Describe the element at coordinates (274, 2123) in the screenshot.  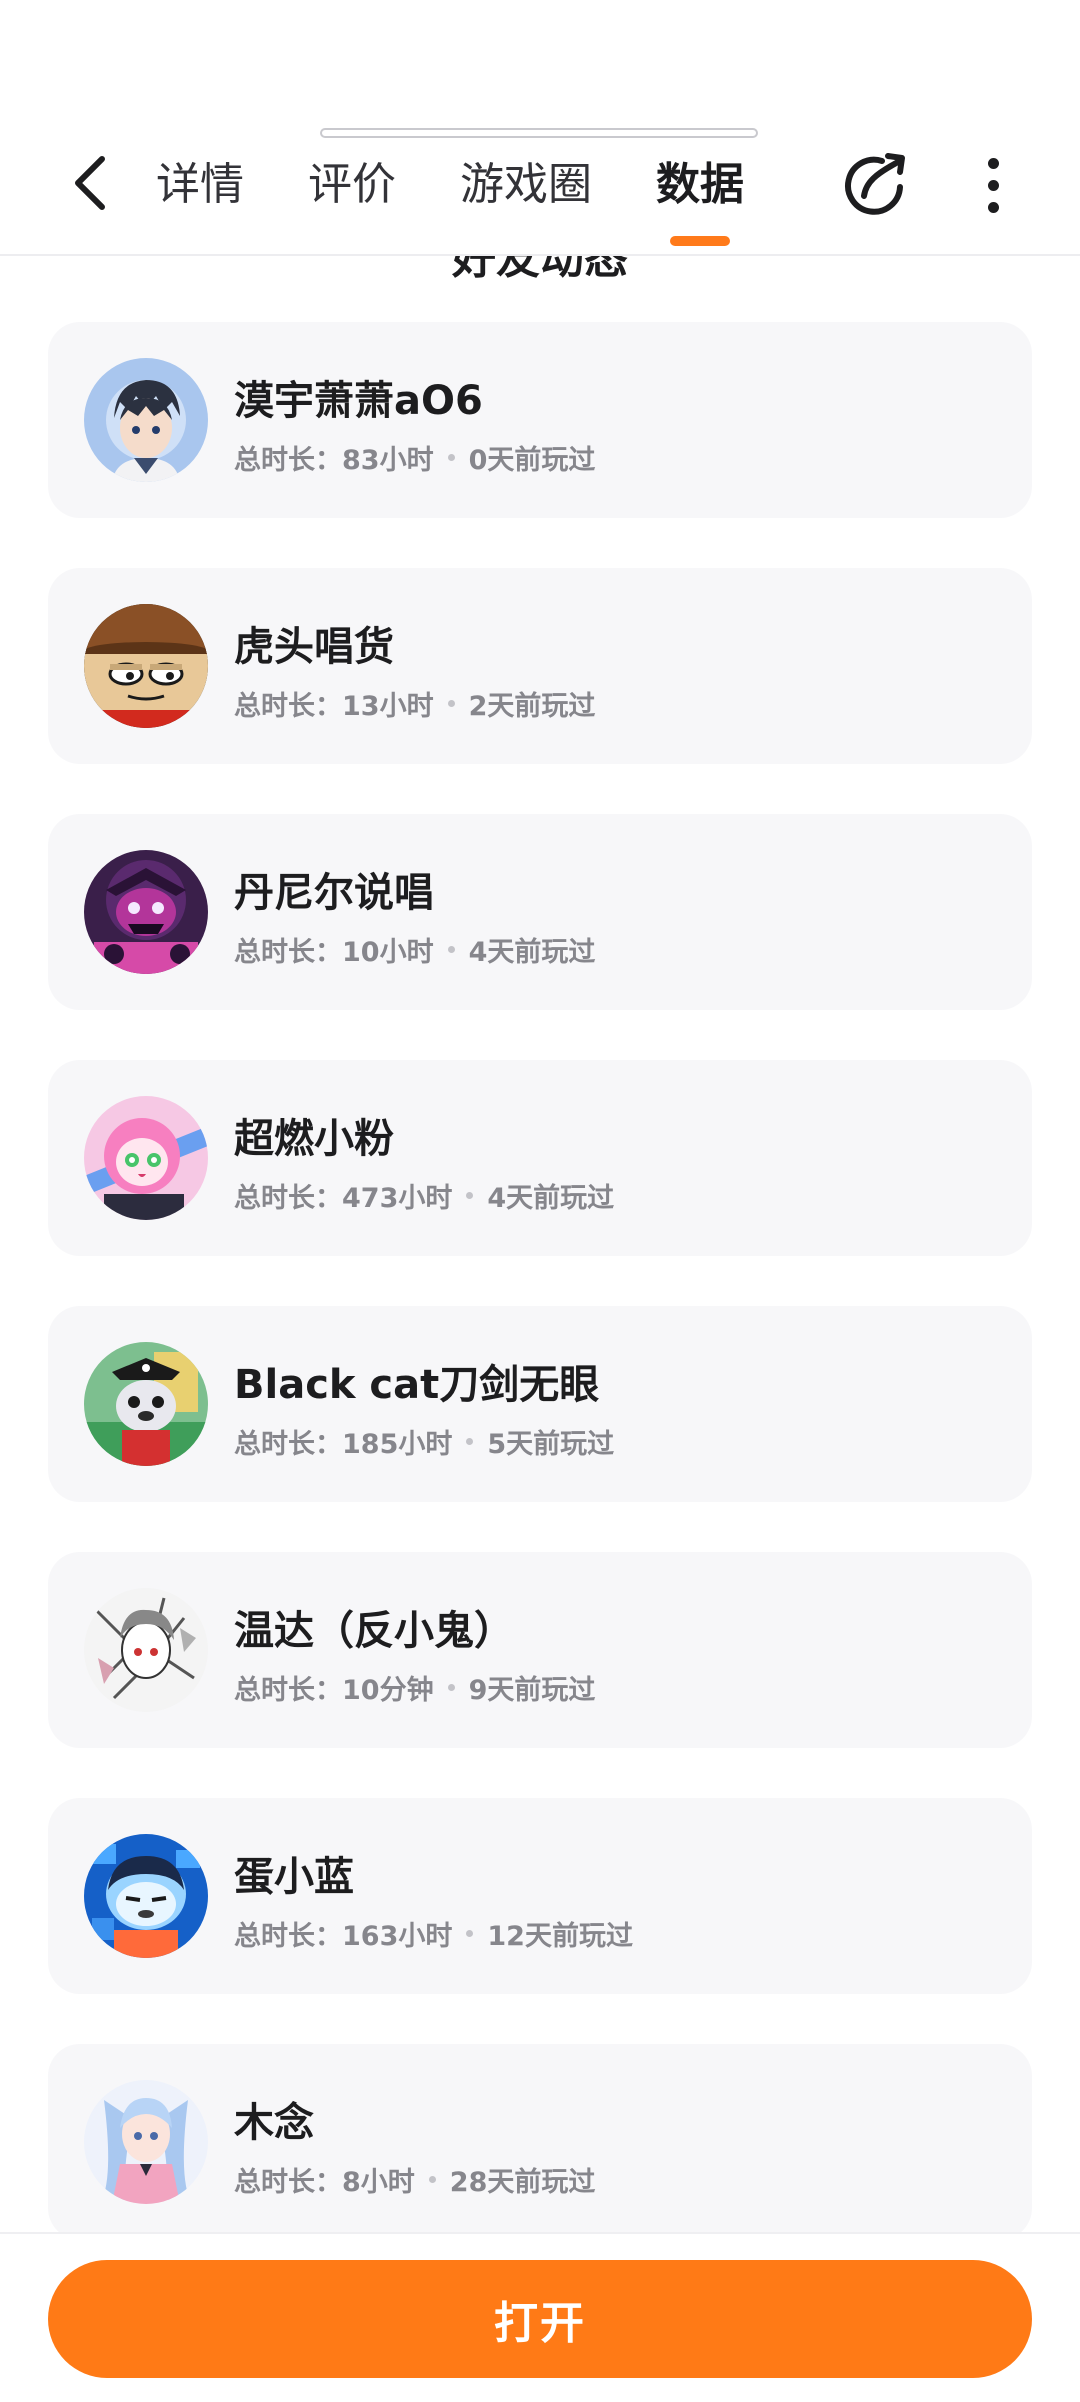
I see `friend-name: 木念` at that location.